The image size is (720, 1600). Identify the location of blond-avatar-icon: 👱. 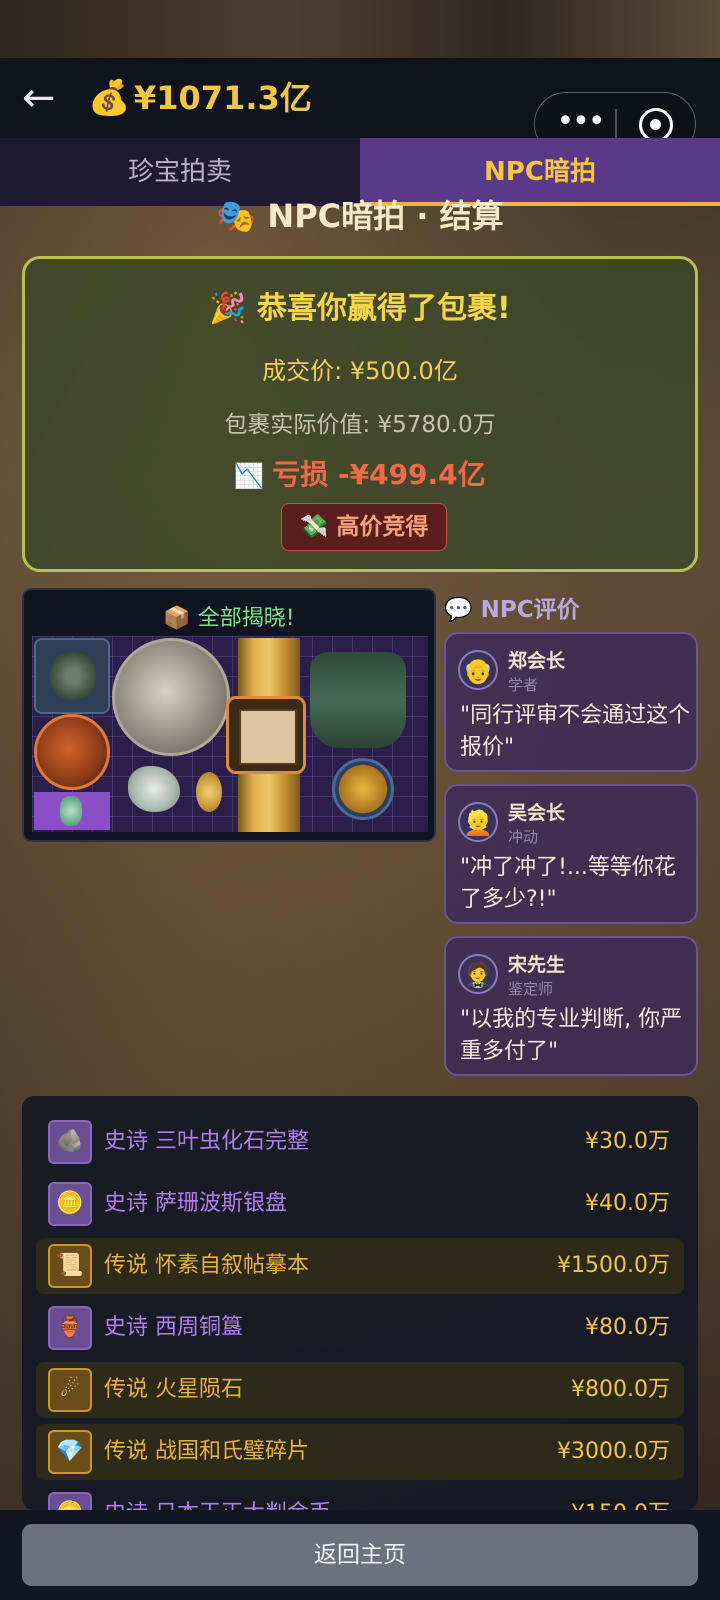
(478, 822).